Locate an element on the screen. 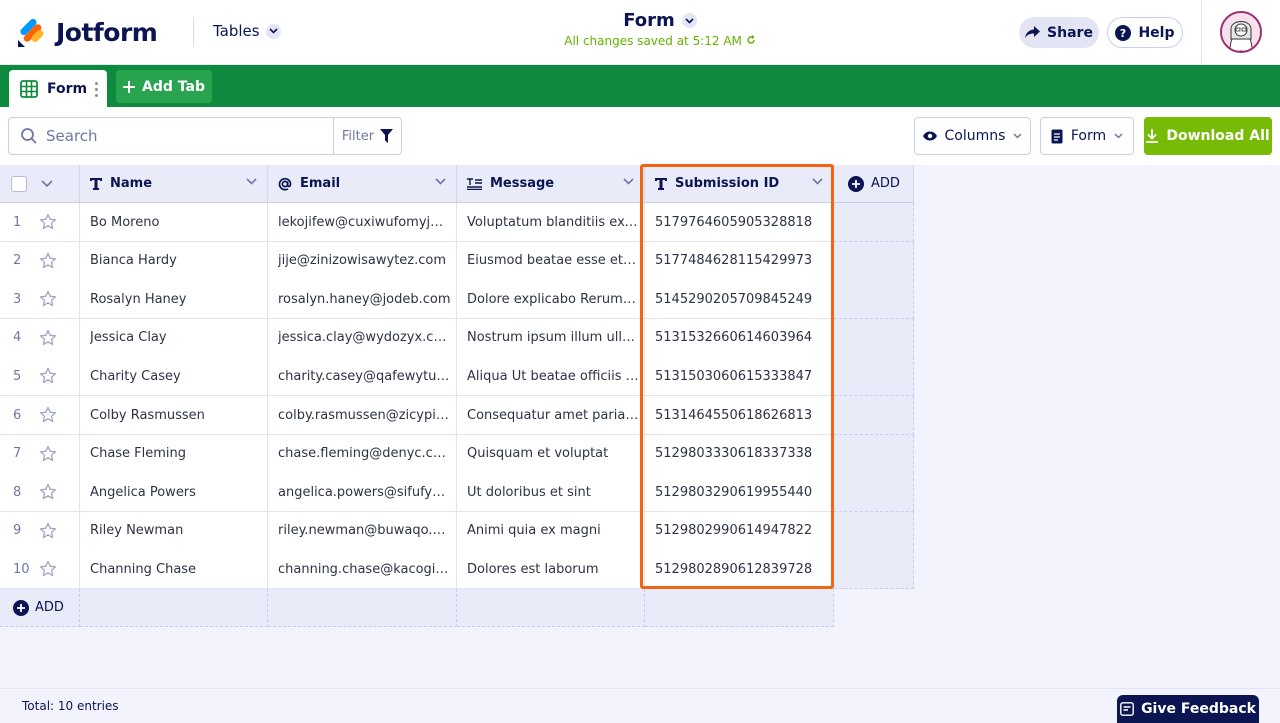  help-button: ? Help is located at coordinates (1145, 32).